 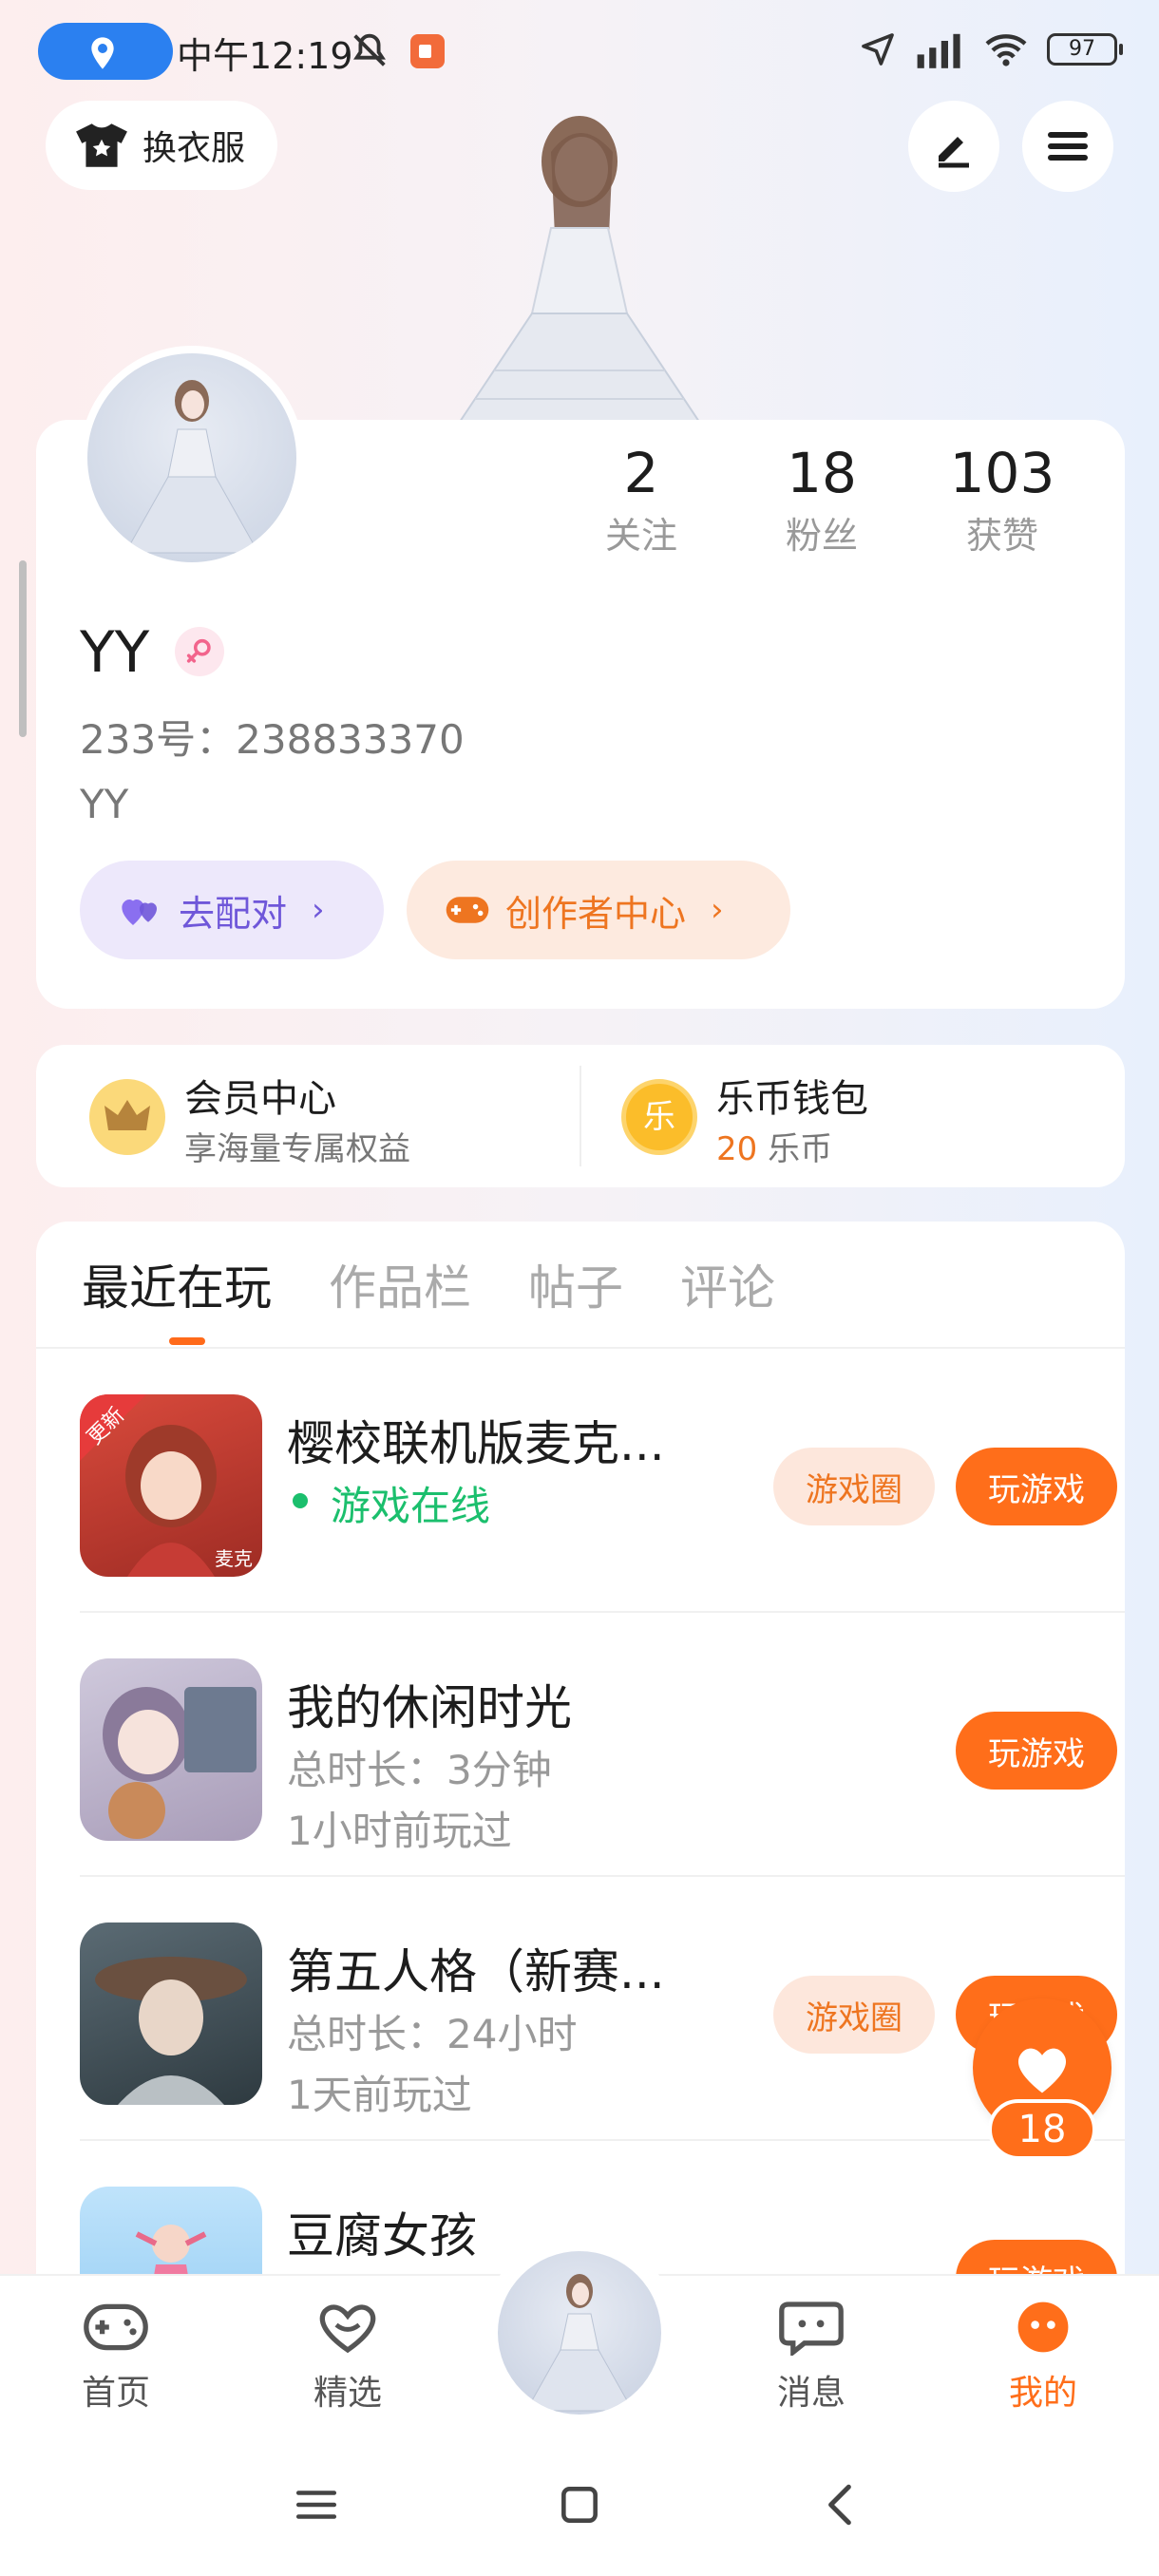 I want to click on back-icon, so click(x=840, y=2505).